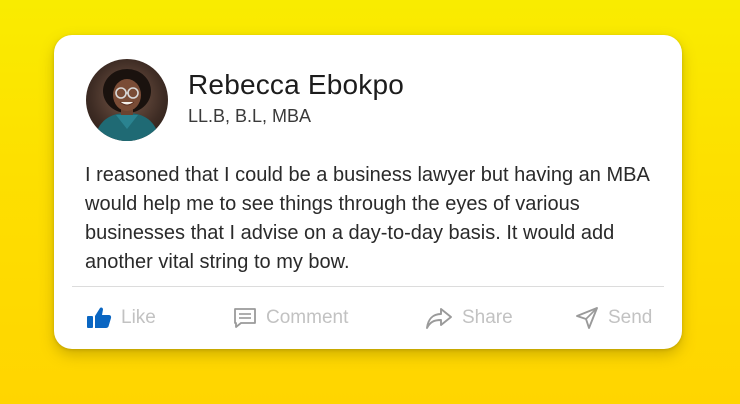  What do you see at coordinates (138, 317) in the screenshot?
I see `like-label: Like` at bounding box center [138, 317].